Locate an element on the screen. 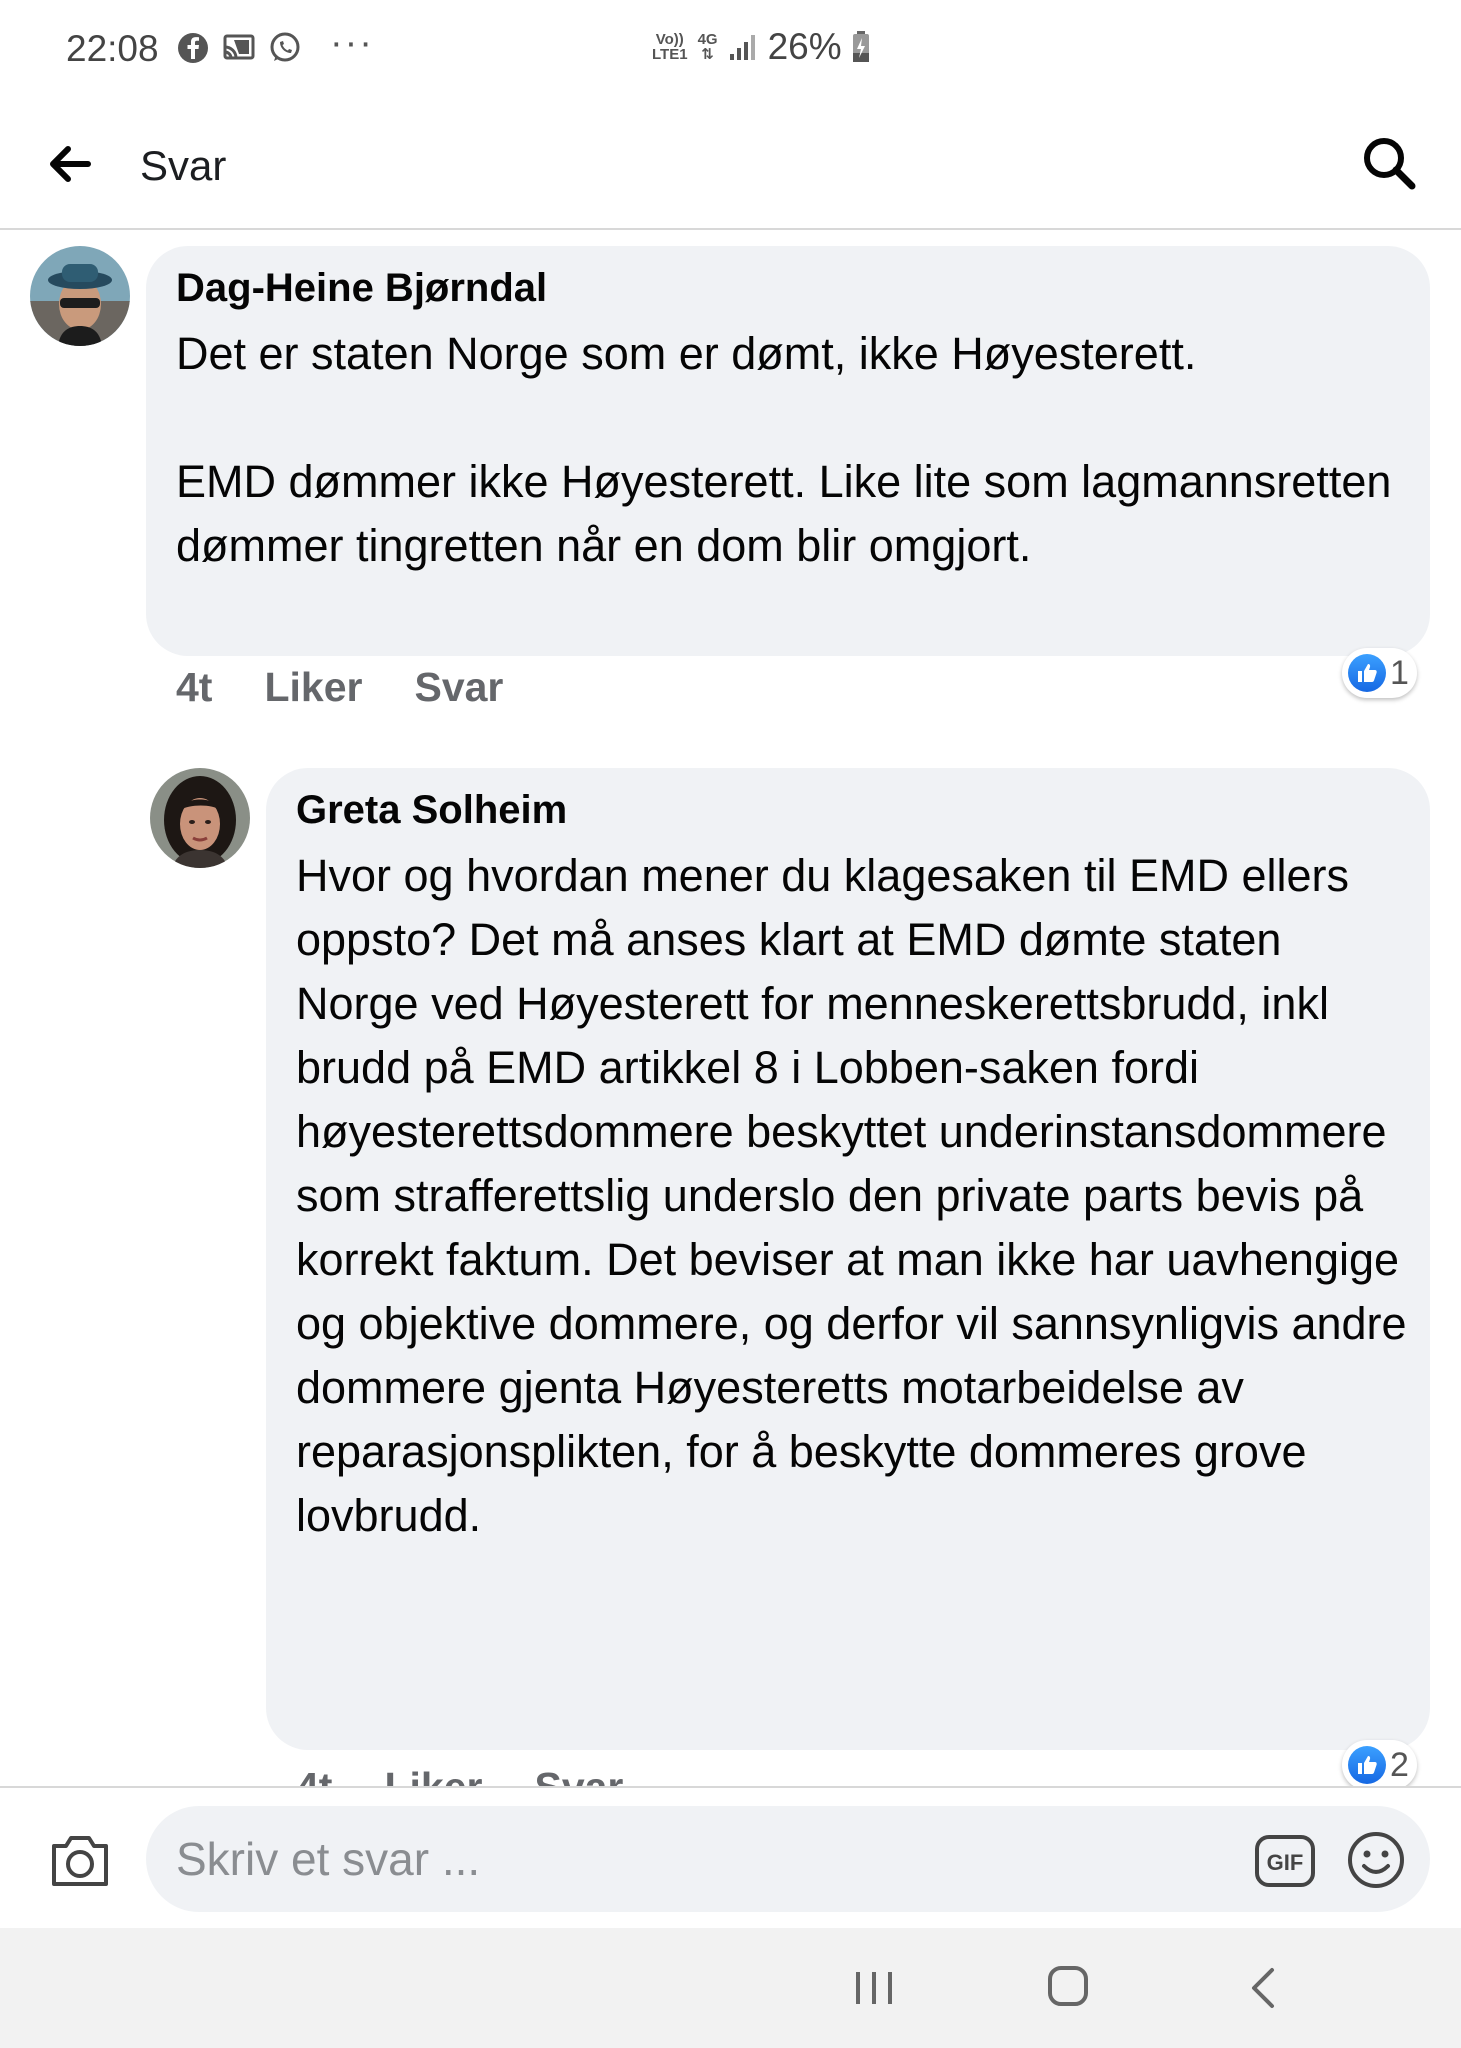 This screenshot has height=2048, width=1461. battery-percent: 26% is located at coordinates (804, 46).